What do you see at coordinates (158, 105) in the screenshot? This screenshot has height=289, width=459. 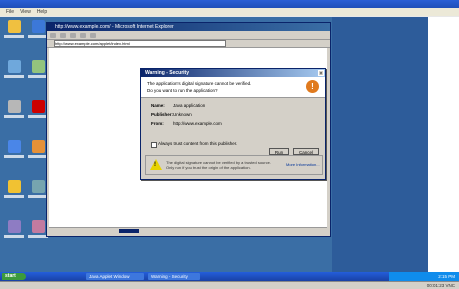 I see `name-label: Name:` at bounding box center [158, 105].